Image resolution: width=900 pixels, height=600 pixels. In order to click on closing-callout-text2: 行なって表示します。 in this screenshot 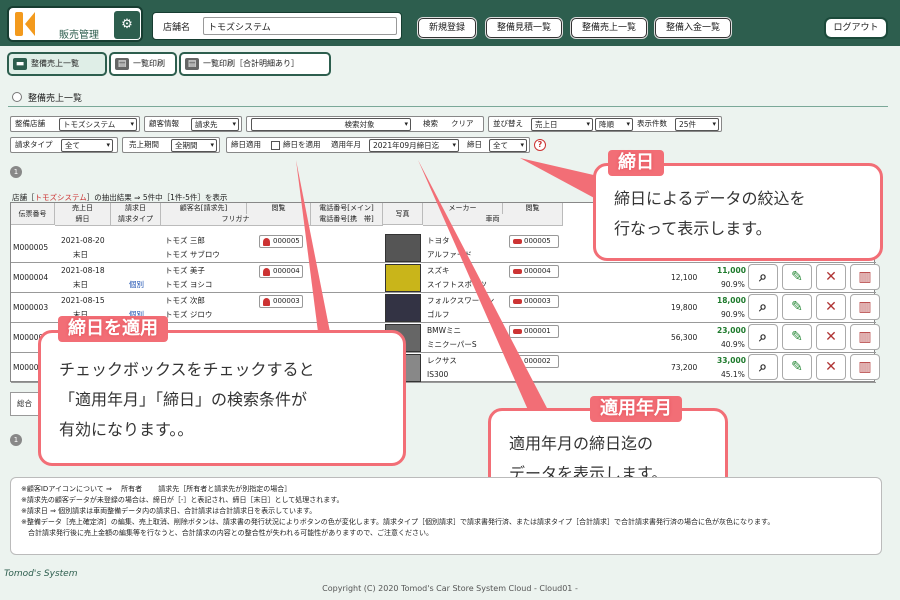, I will do `click(693, 228)`.